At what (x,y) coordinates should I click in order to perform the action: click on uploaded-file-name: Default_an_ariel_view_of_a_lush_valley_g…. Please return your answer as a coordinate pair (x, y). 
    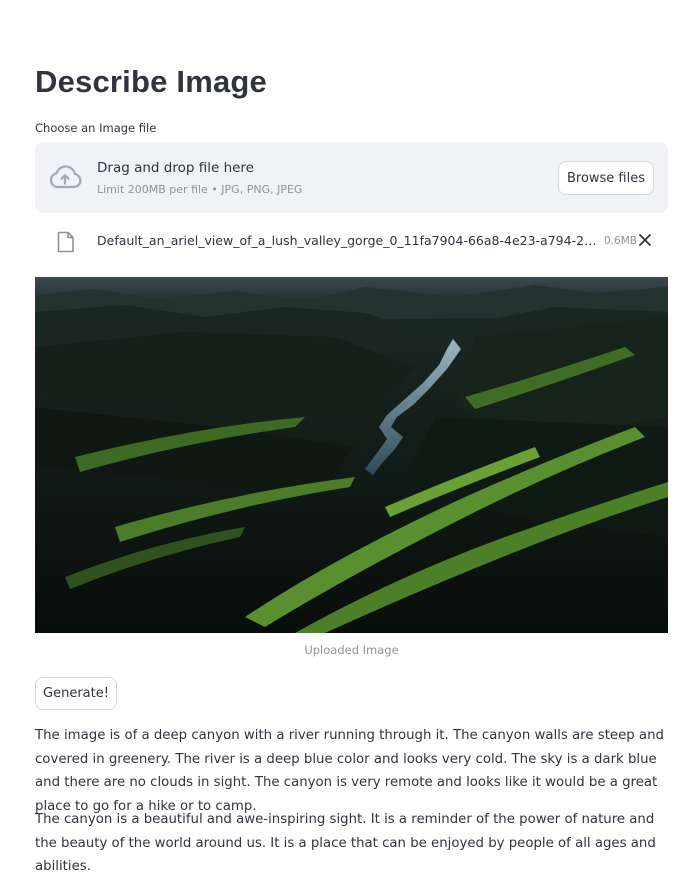
    Looking at the image, I should click on (348, 240).